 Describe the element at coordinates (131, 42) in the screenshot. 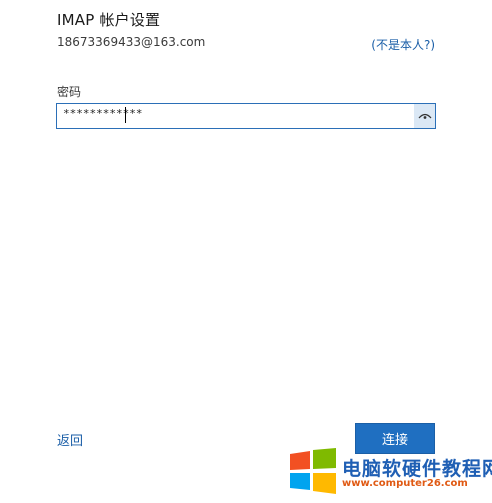

I see `account-email: 18673369433@163.com` at that location.